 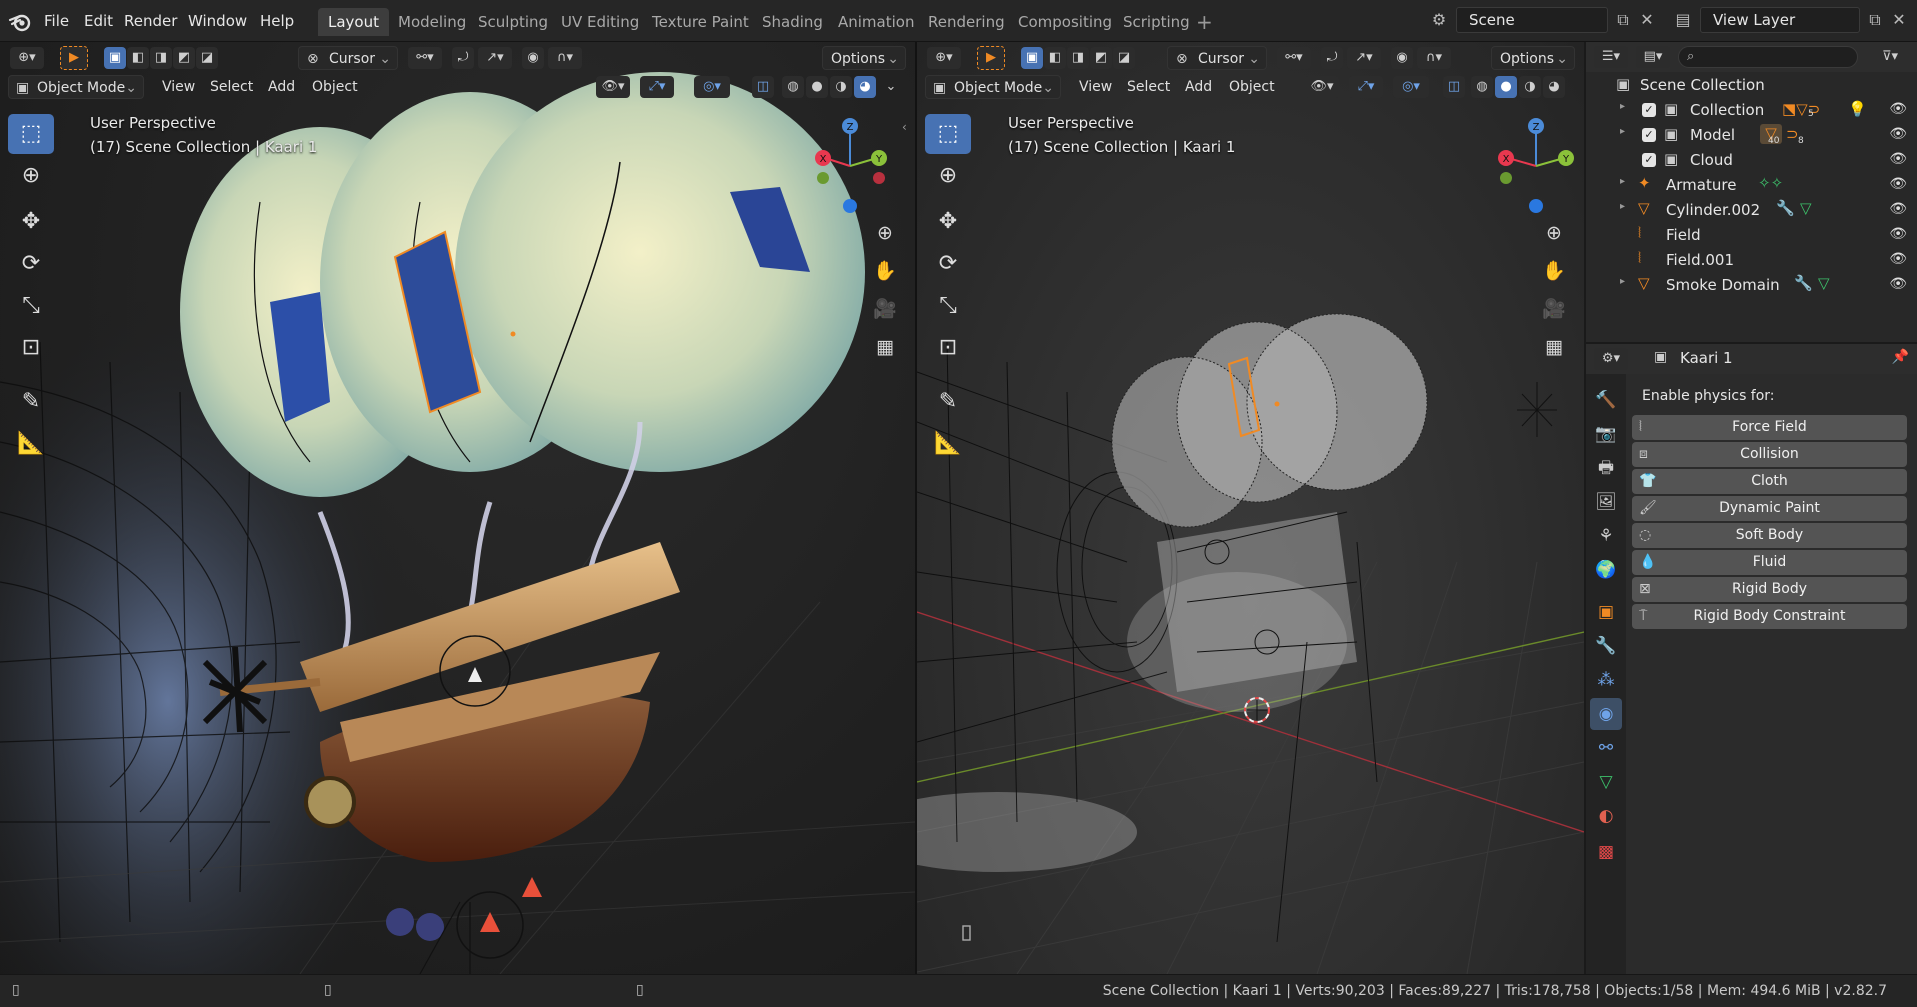 I want to click on sidebar-toggle-icon: ‹, so click(x=904, y=127).